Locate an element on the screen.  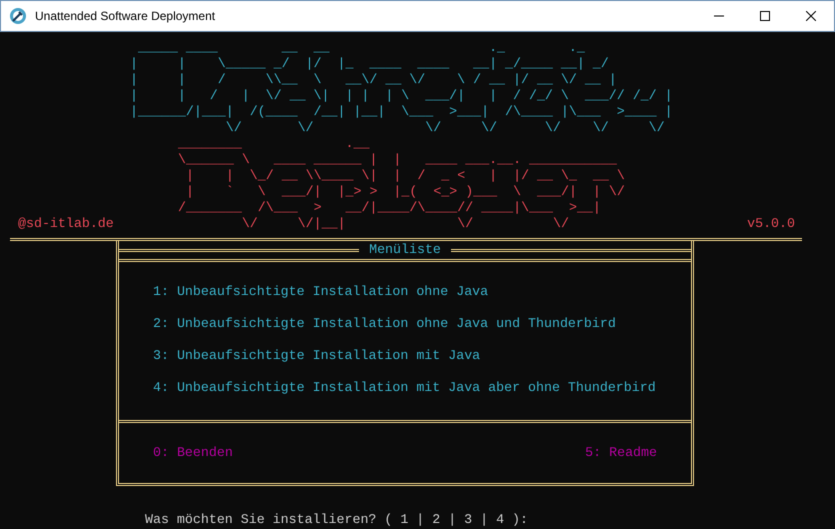
input-prompt: Was möchten Sie installieren? ( 1 | 2 | 3 | 4 ): is located at coordinates (336, 520).